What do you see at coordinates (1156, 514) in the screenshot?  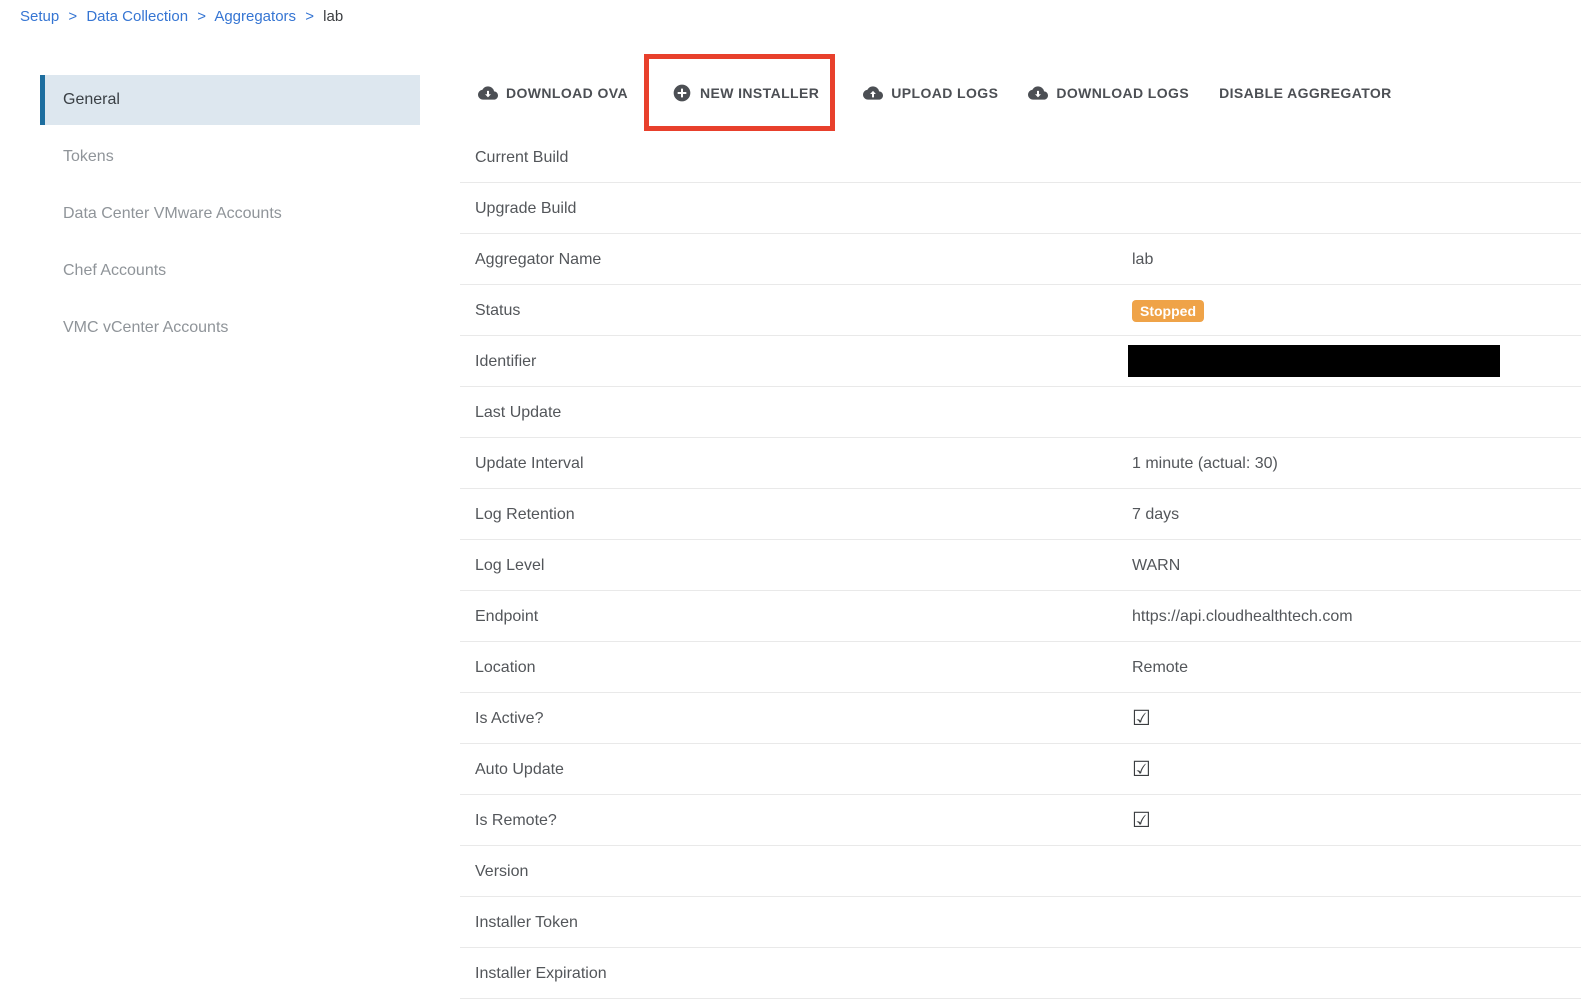 I see `field-value: 7 days` at bounding box center [1156, 514].